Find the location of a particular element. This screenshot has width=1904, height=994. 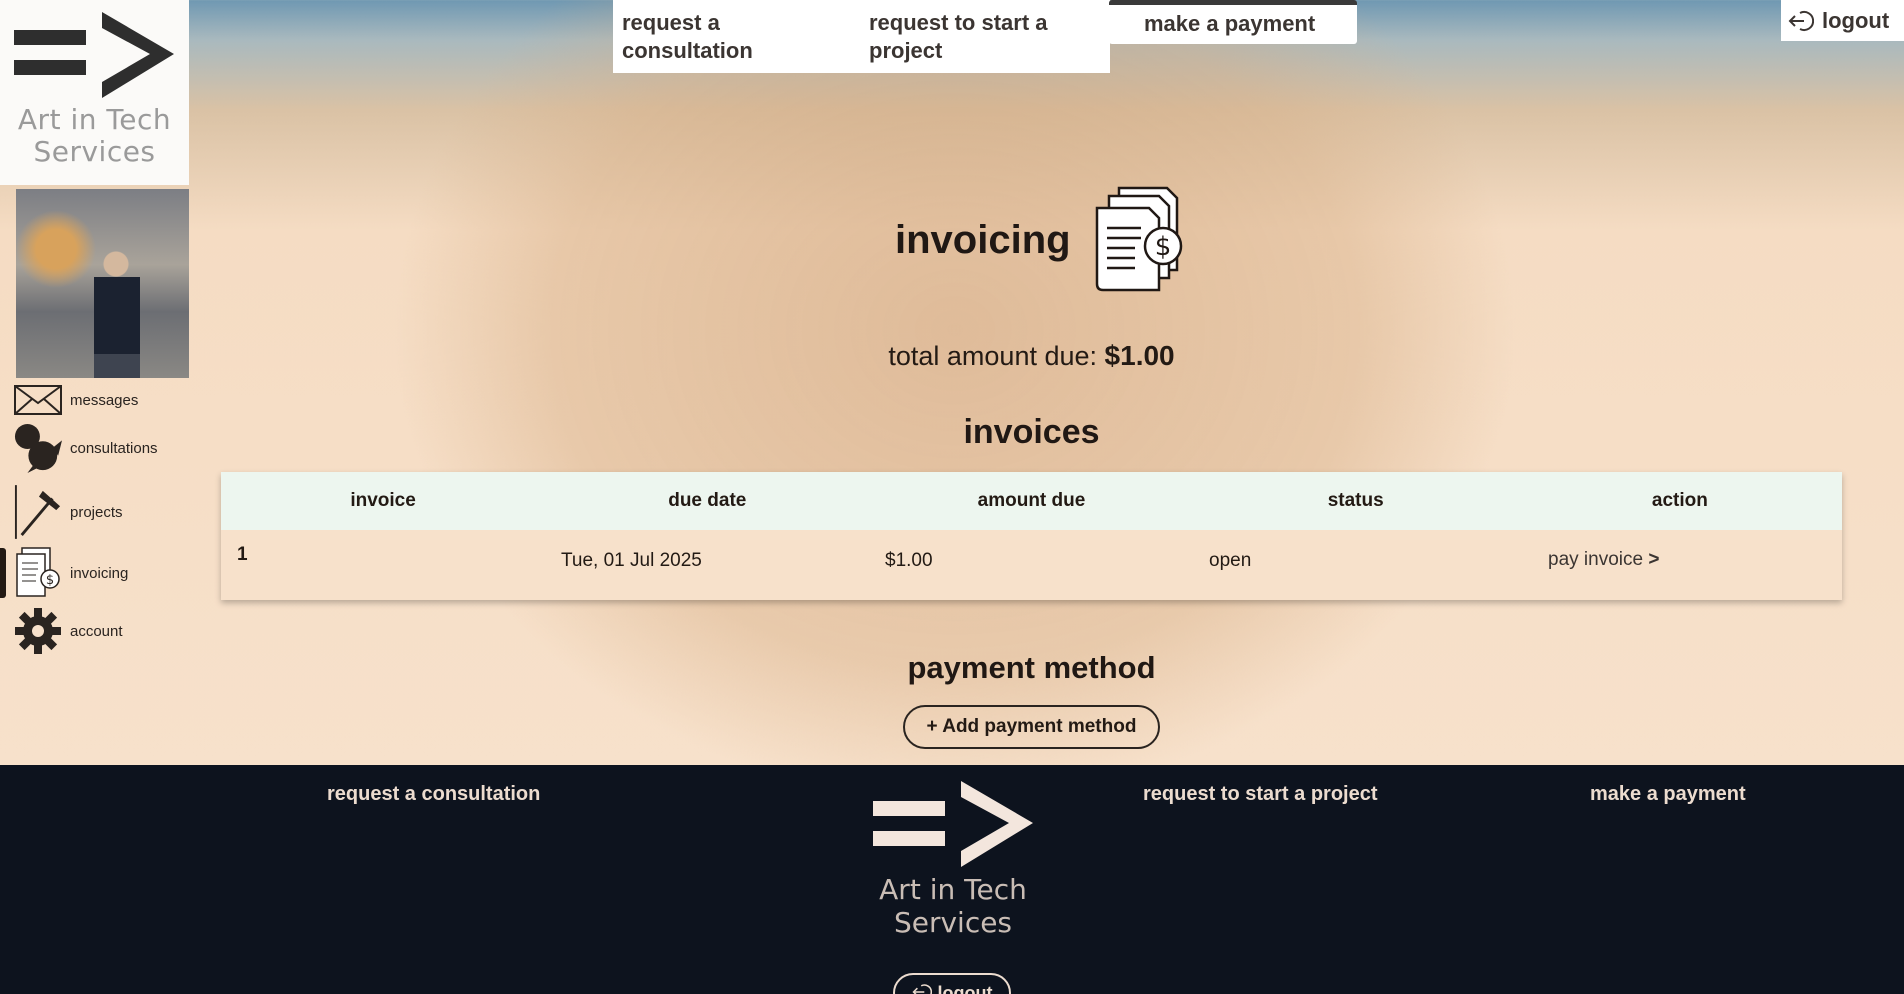

brand-logo: Art in Tech Services is located at coordinates (94, 92).